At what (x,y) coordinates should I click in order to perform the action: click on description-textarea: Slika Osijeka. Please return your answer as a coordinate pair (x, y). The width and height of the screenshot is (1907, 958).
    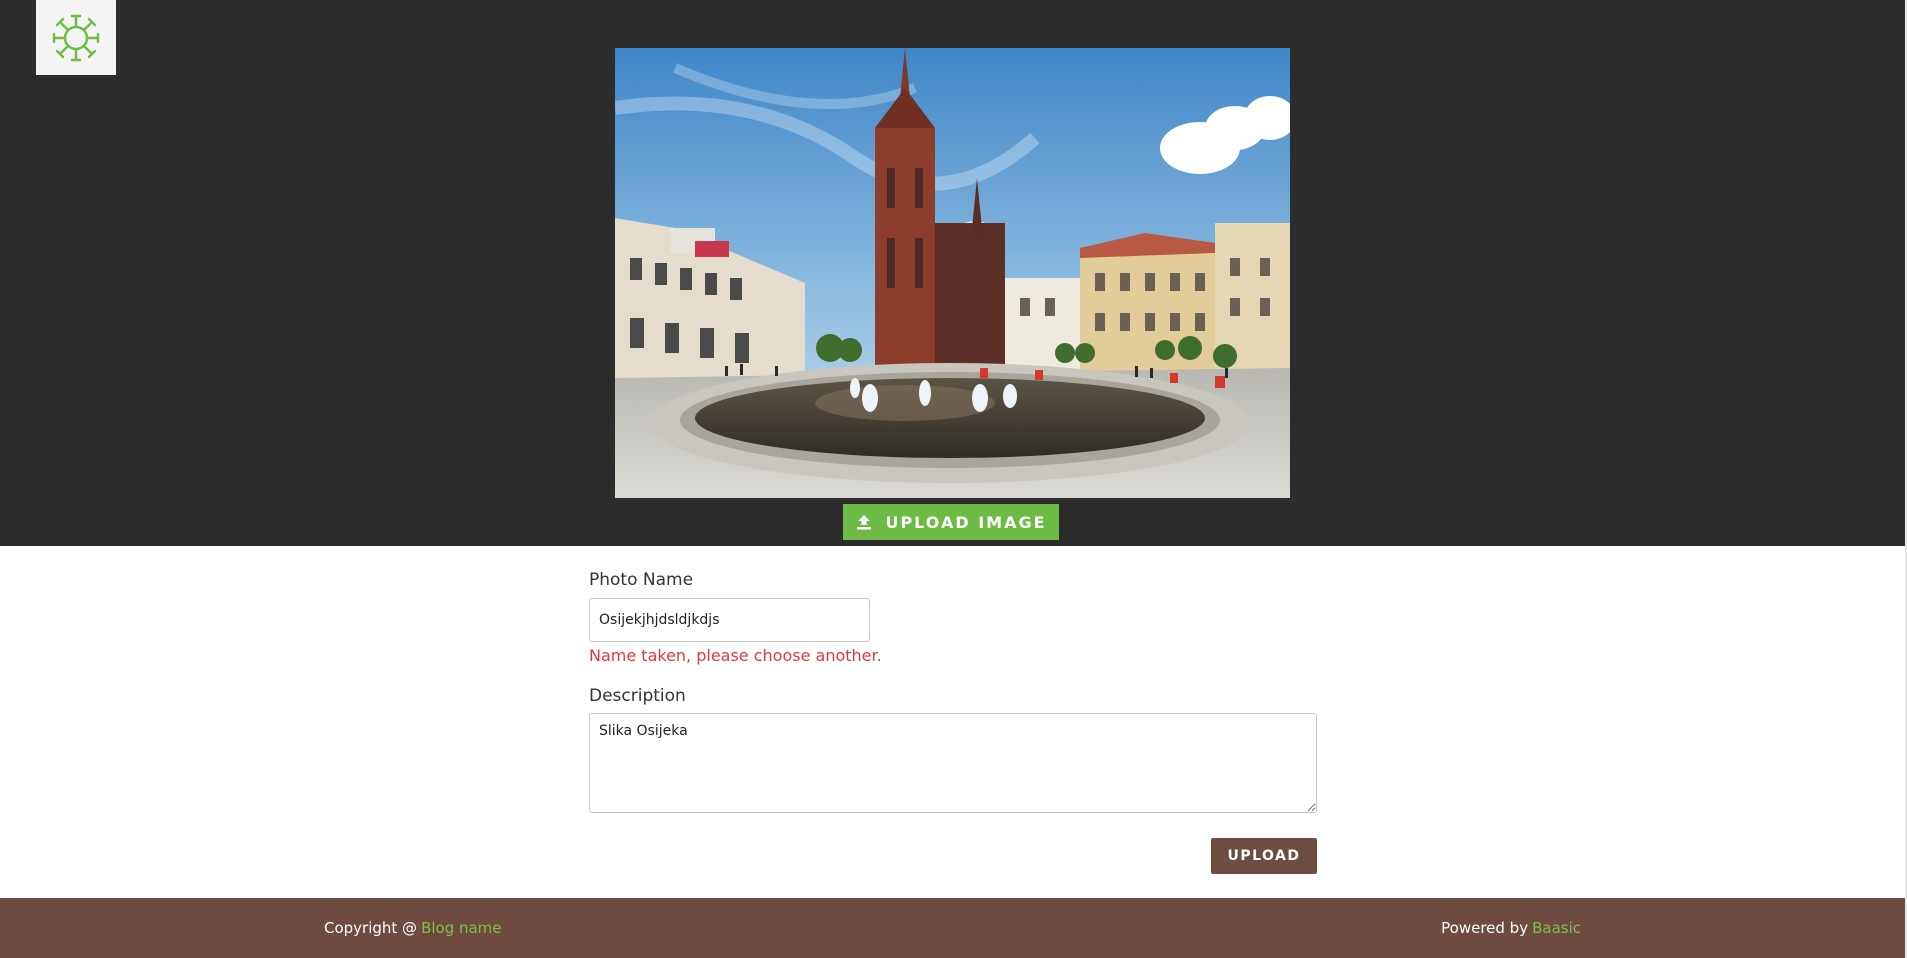
    Looking at the image, I should click on (953, 763).